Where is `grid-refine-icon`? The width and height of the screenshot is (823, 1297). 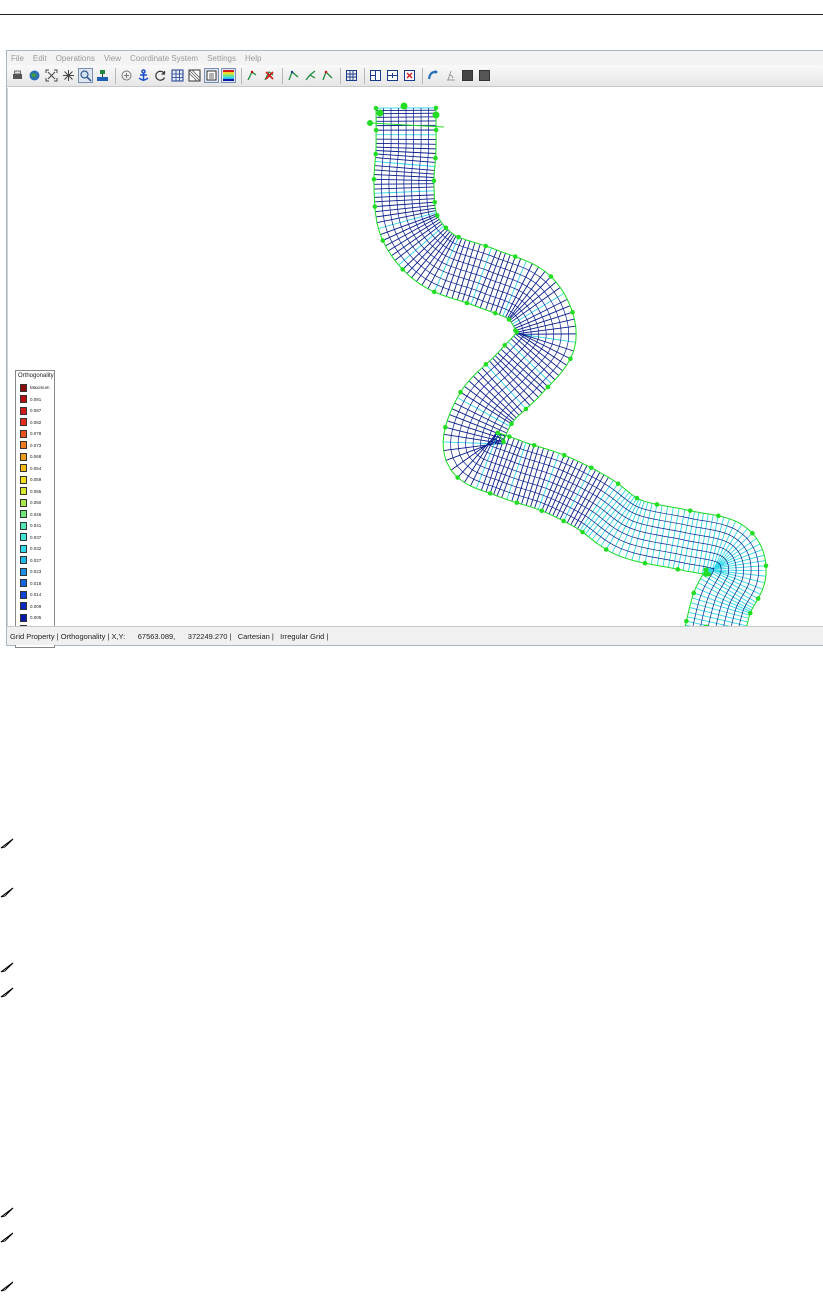 grid-refine-icon is located at coordinates (375, 75).